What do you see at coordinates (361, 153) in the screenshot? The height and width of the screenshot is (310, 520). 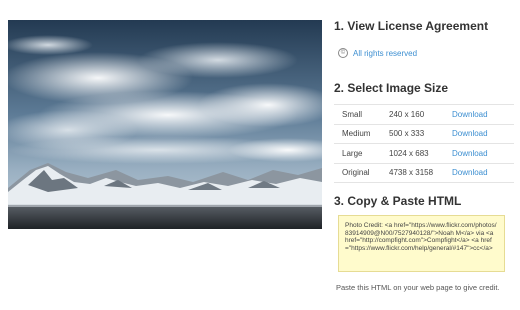 I see `size-name: Large` at bounding box center [361, 153].